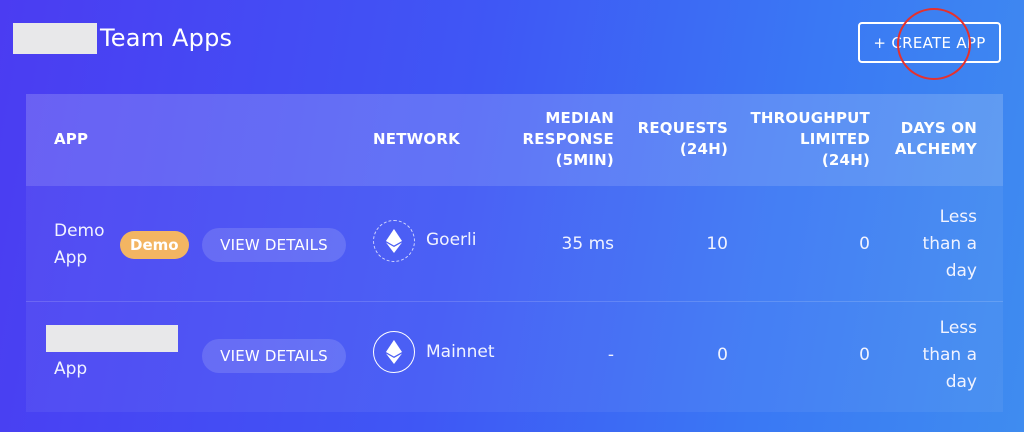 This screenshot has height=432, width=1024. What do you see at coordinates (514, 301) in the screenshot?
I see `row-divider` at bounding box center [514, 301].